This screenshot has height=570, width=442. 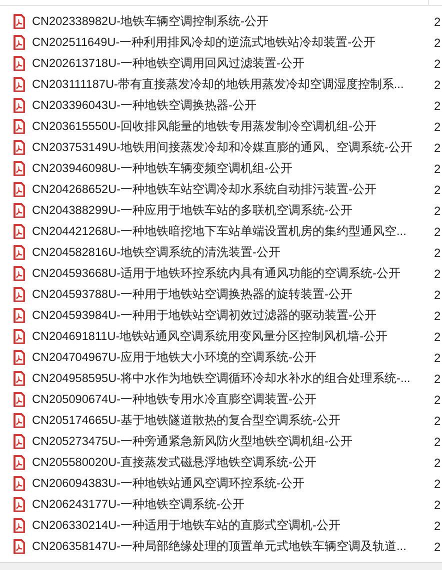 I want to click on file-name: CN202613718U-一种地铁空调用回风过滤装置-公开, so click(x=229, y=64).